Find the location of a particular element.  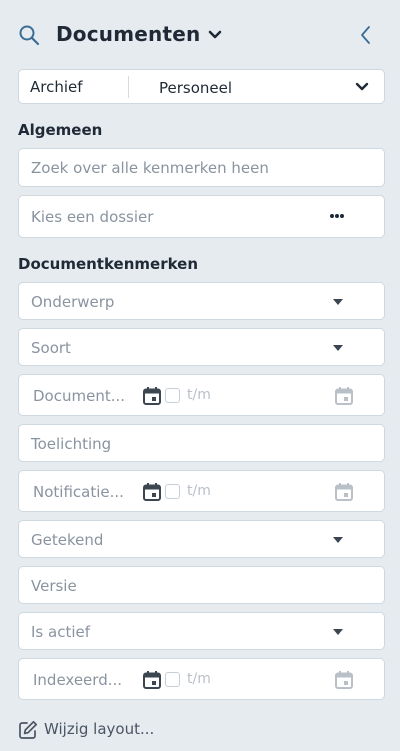

document-date-range: Document... t/m is located at coordinates (201, 395).